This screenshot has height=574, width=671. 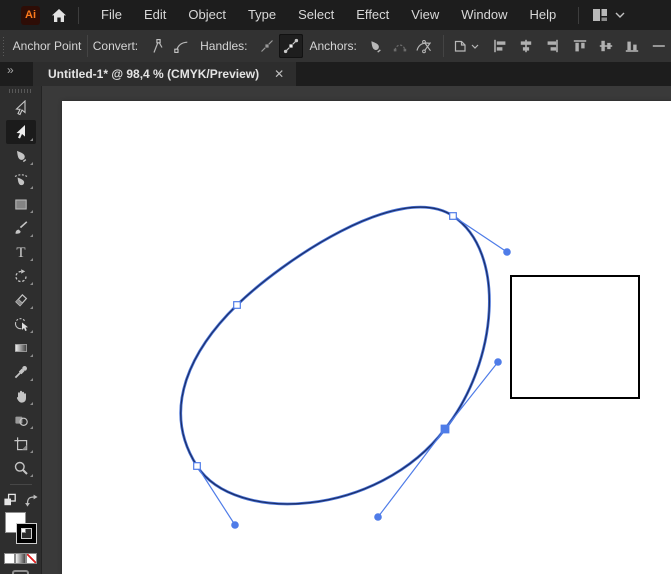 What do you see at coordinates (3, 46) in the screenshot?
I see `panel-grip` at bounding box center [3, 46].